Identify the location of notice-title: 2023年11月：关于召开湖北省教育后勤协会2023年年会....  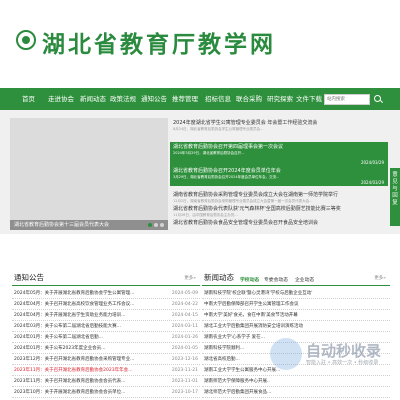
(89, 370).